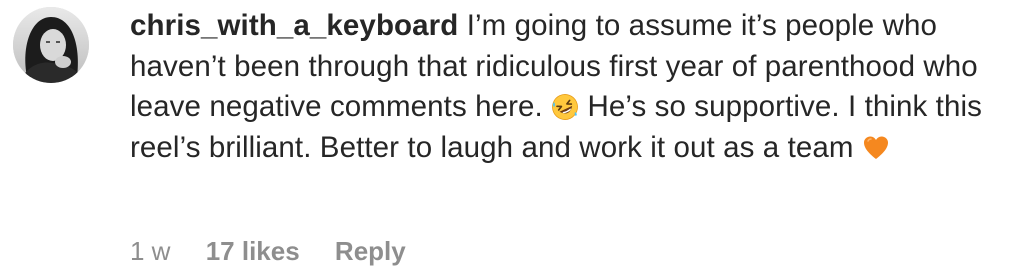  I want to click on avatar, so click(51, 45).